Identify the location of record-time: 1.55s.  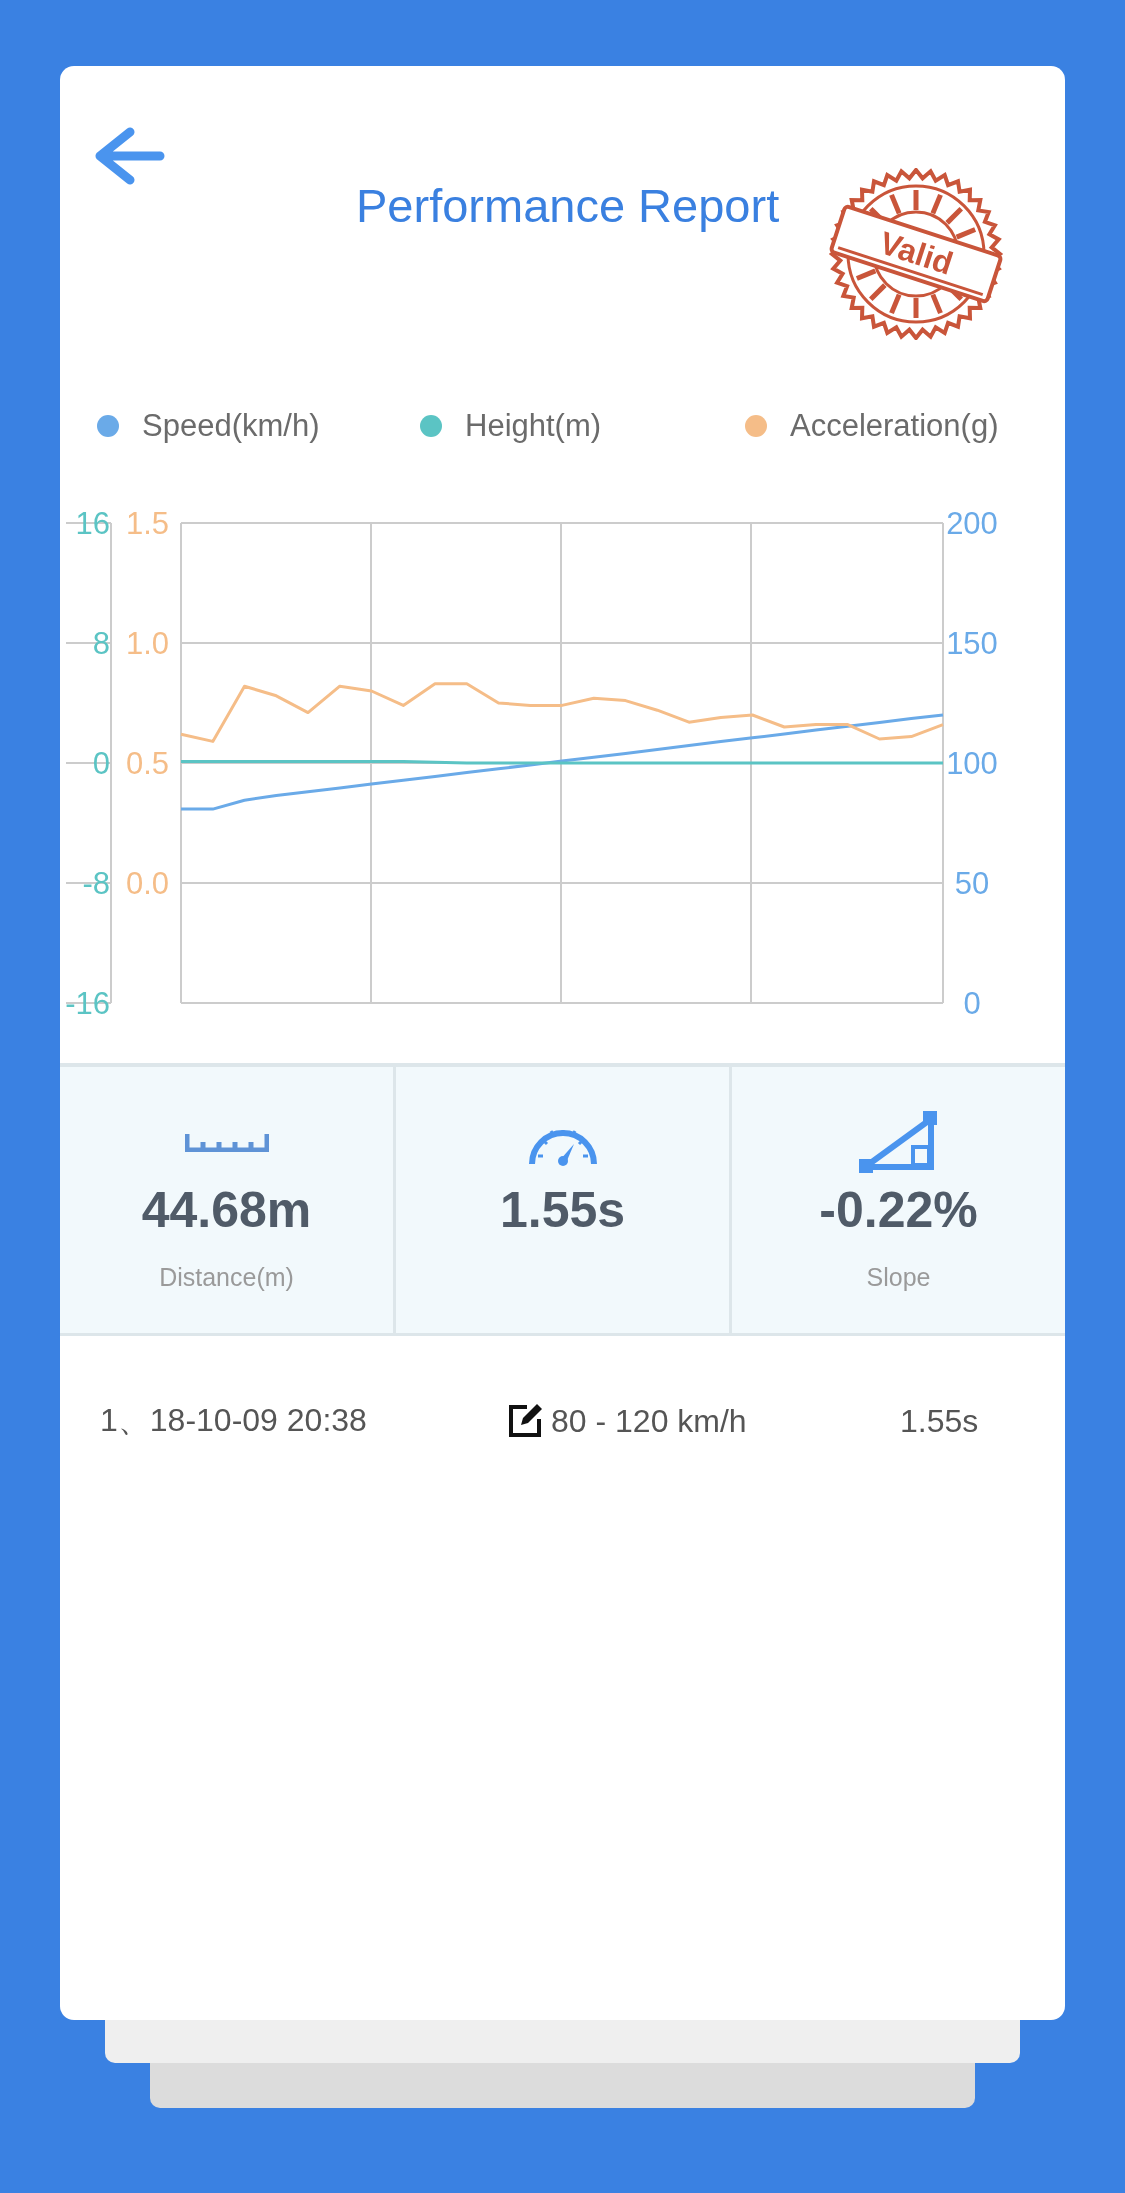
(939, 1421).